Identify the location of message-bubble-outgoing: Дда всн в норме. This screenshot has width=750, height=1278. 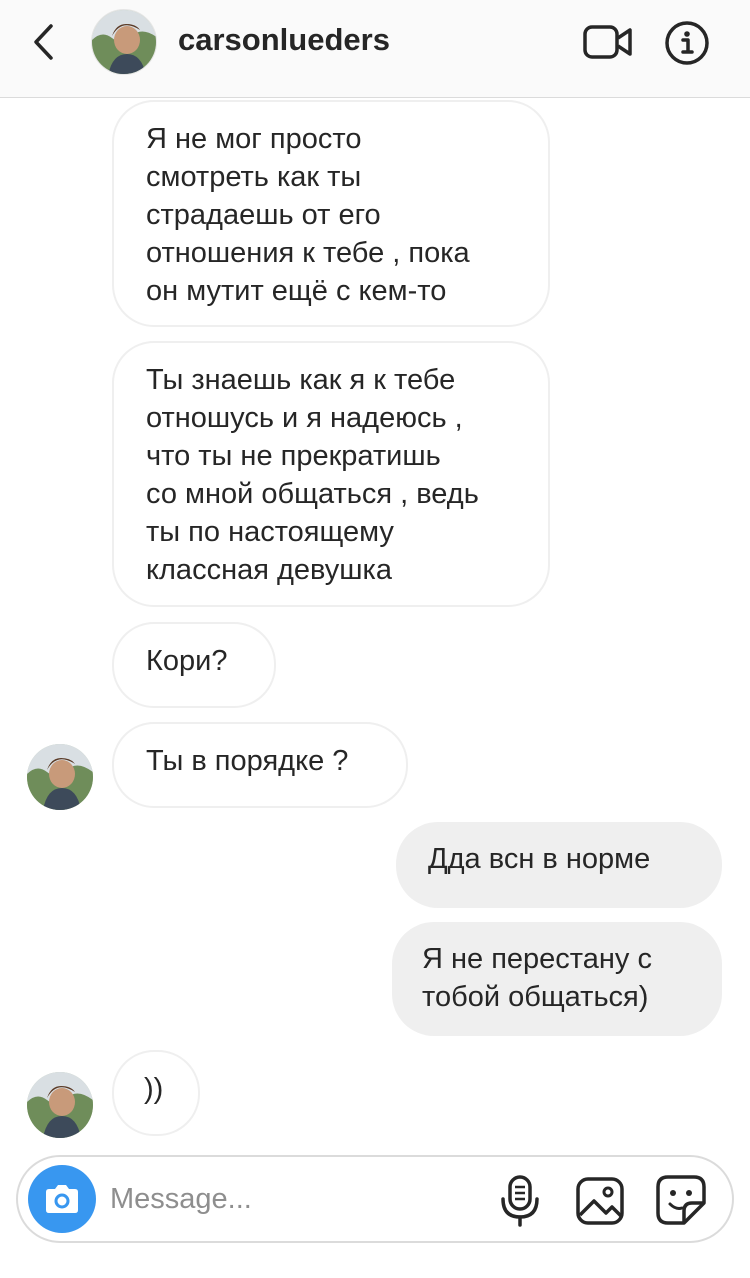
(559, 865).